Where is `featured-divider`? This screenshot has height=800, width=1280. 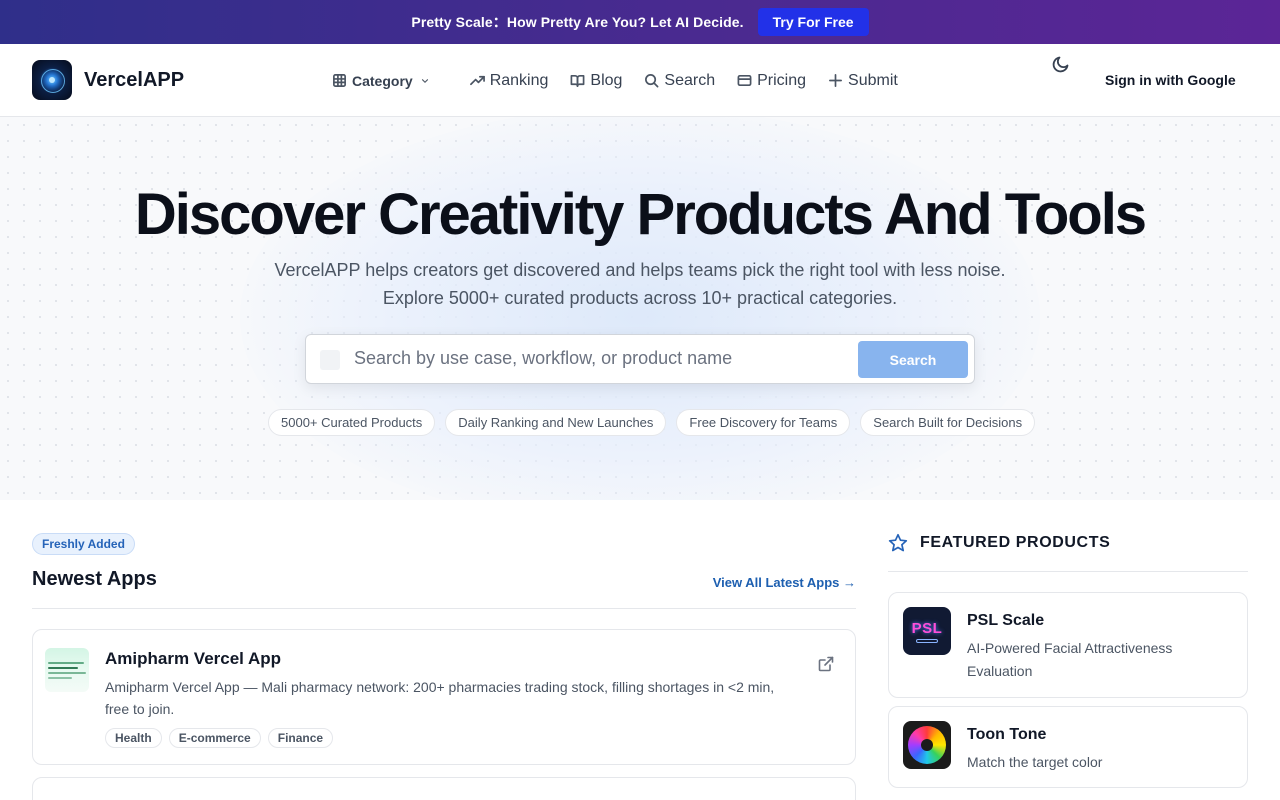 featured-divider is located at coordinates (1068, 571).